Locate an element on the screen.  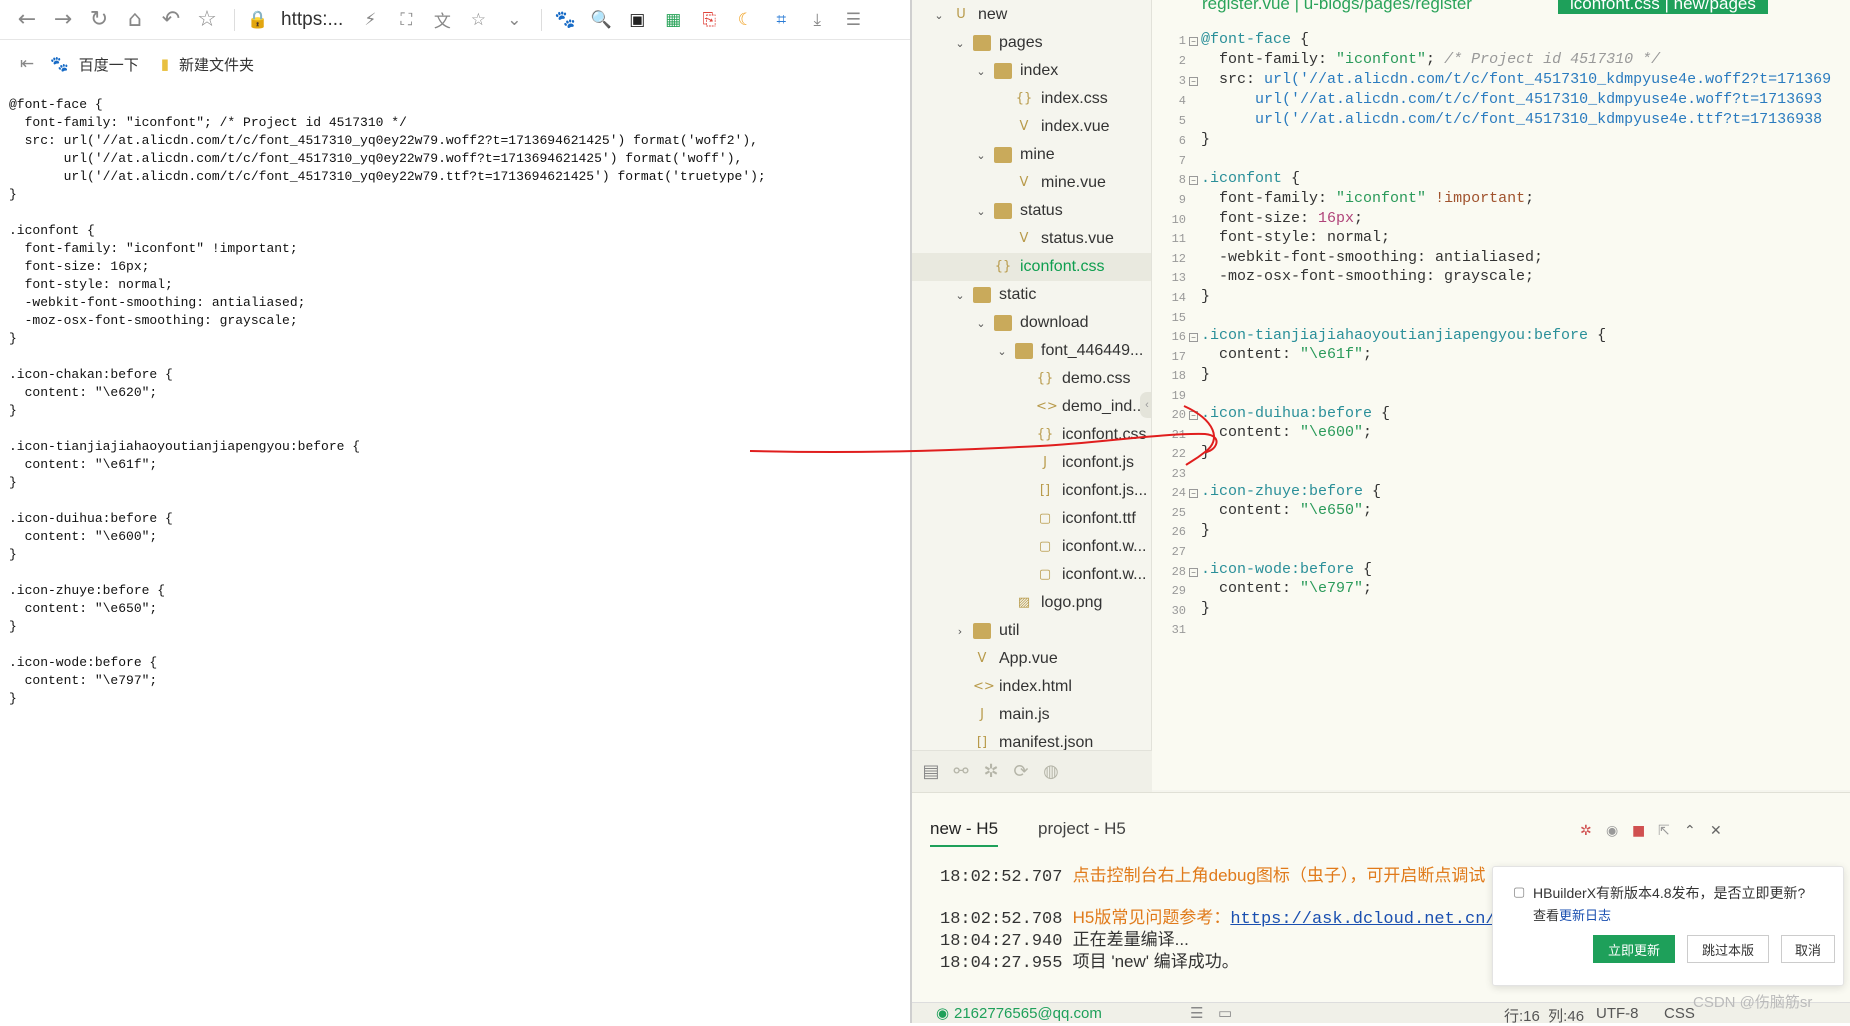
line-number: 22 is located at coordinates (1169, 454).